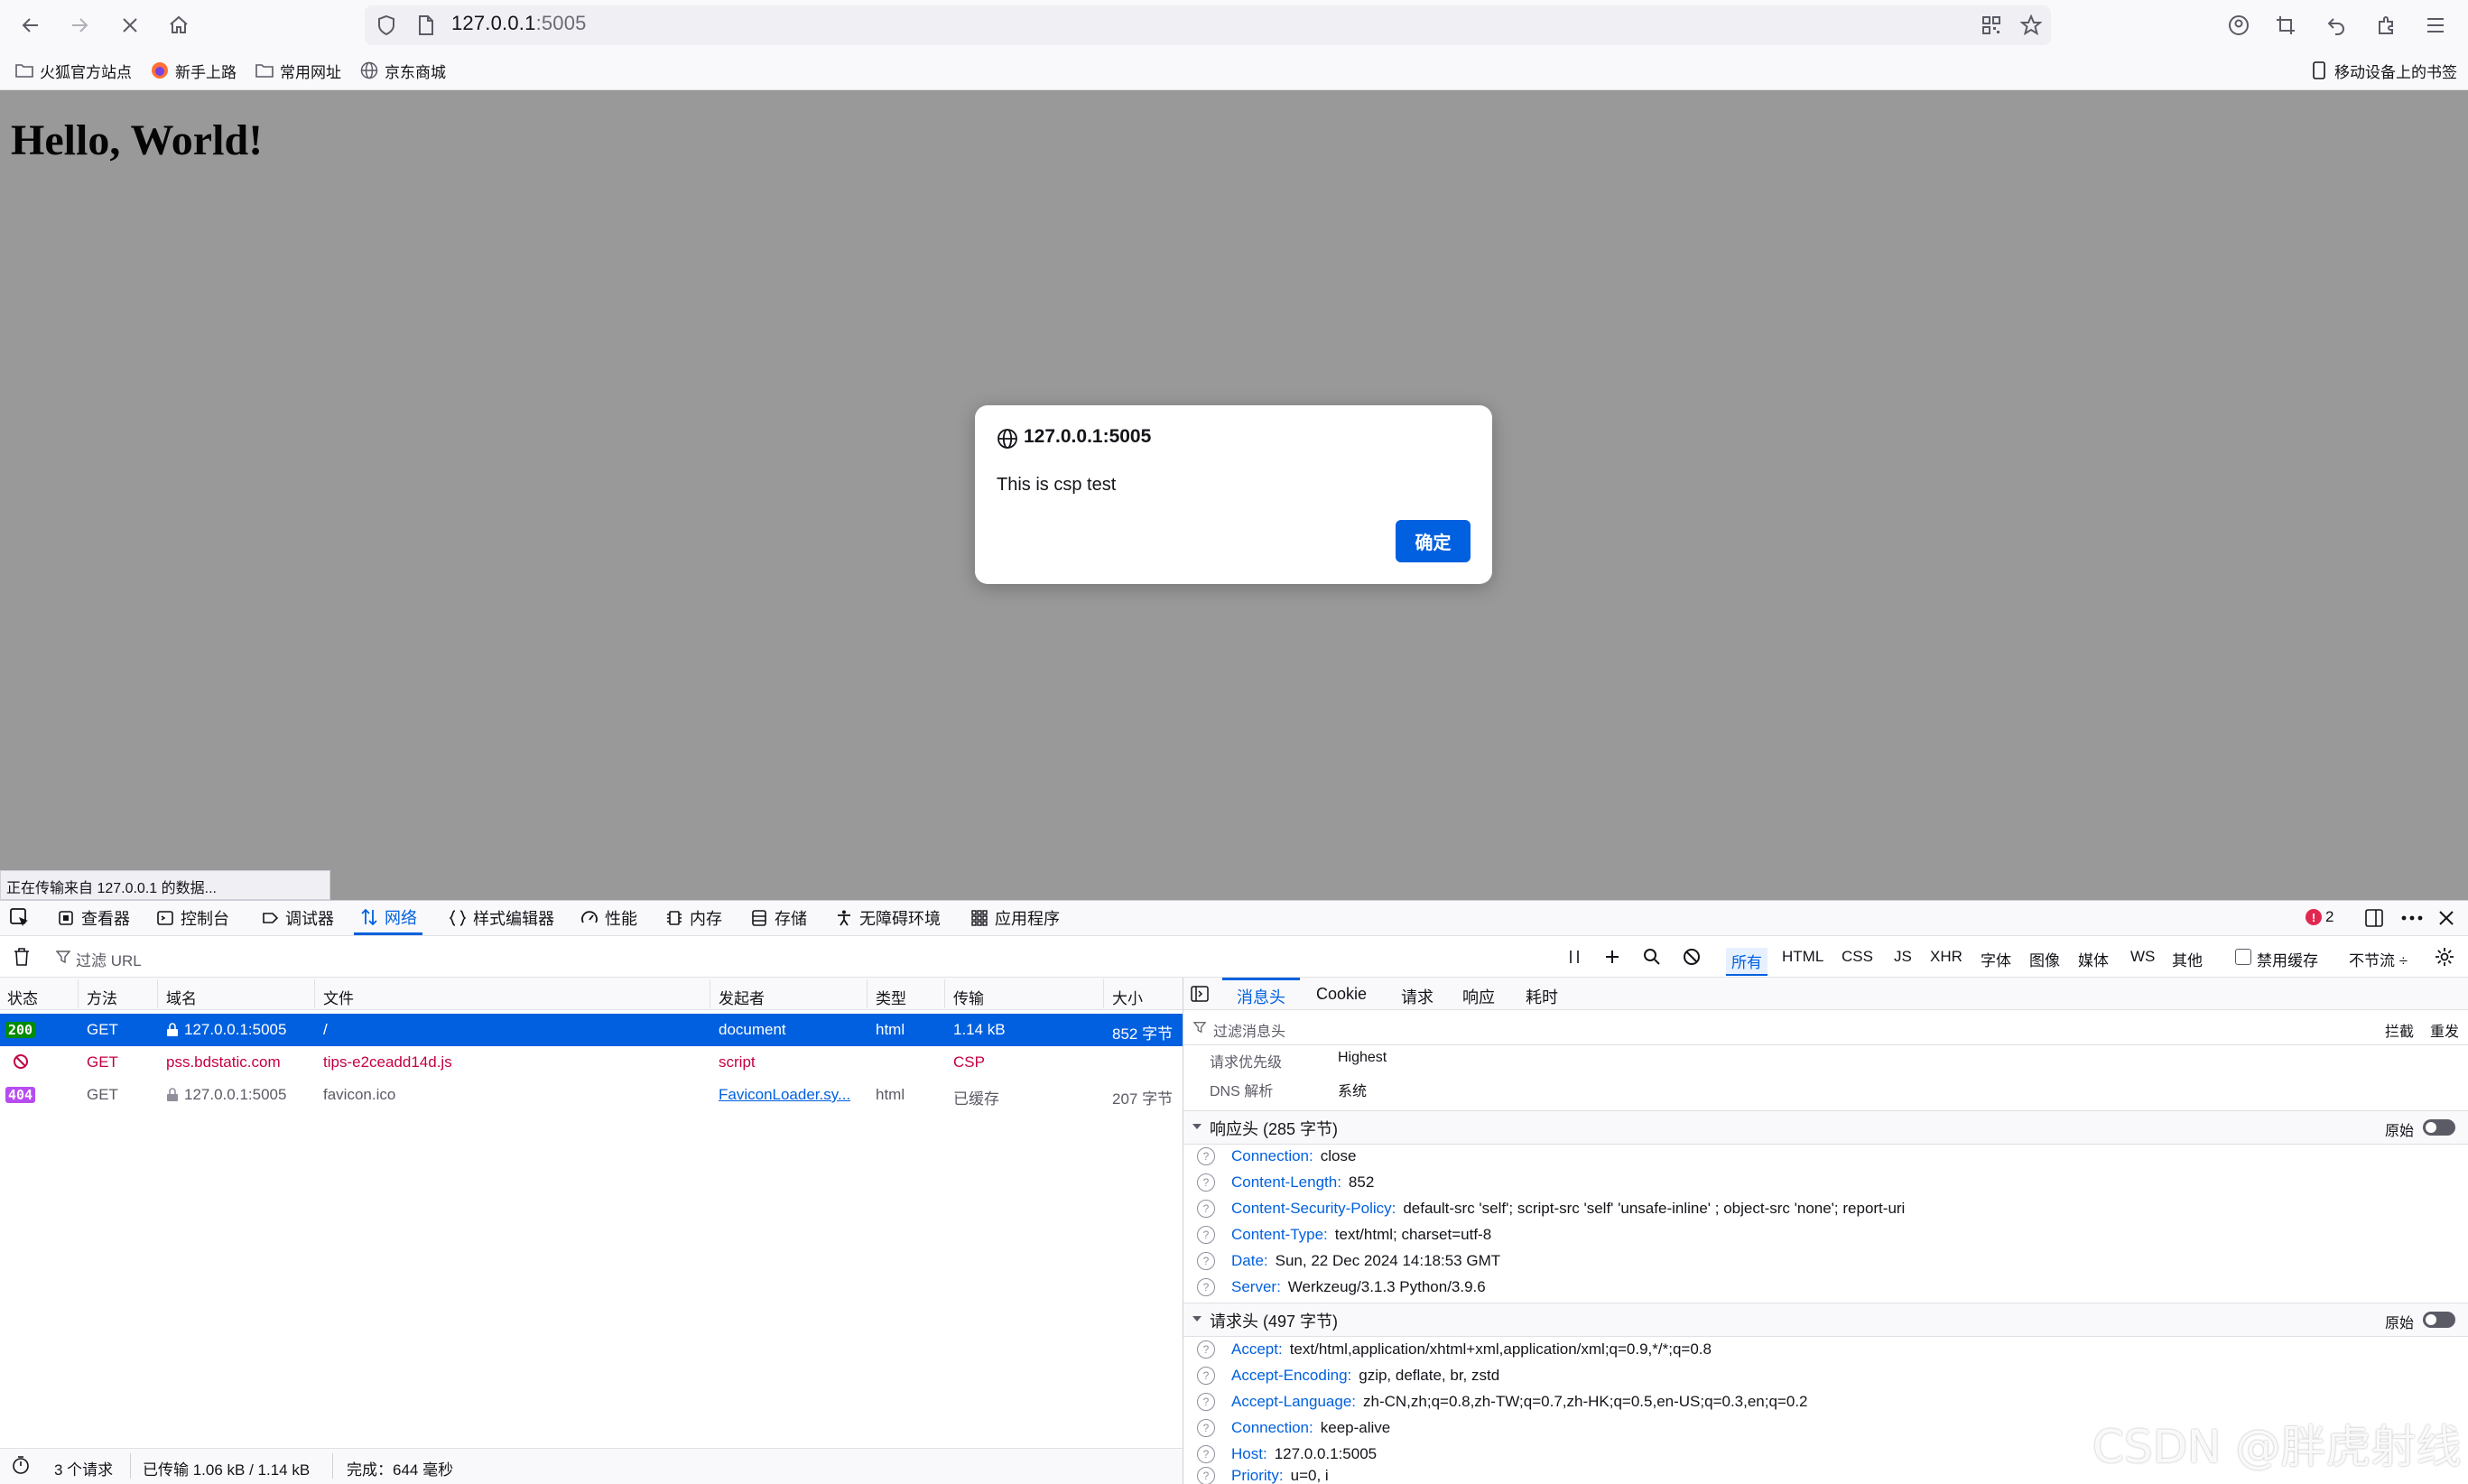  I want to click on bookmark-folder-common: 常用网址, so click(298, 71).